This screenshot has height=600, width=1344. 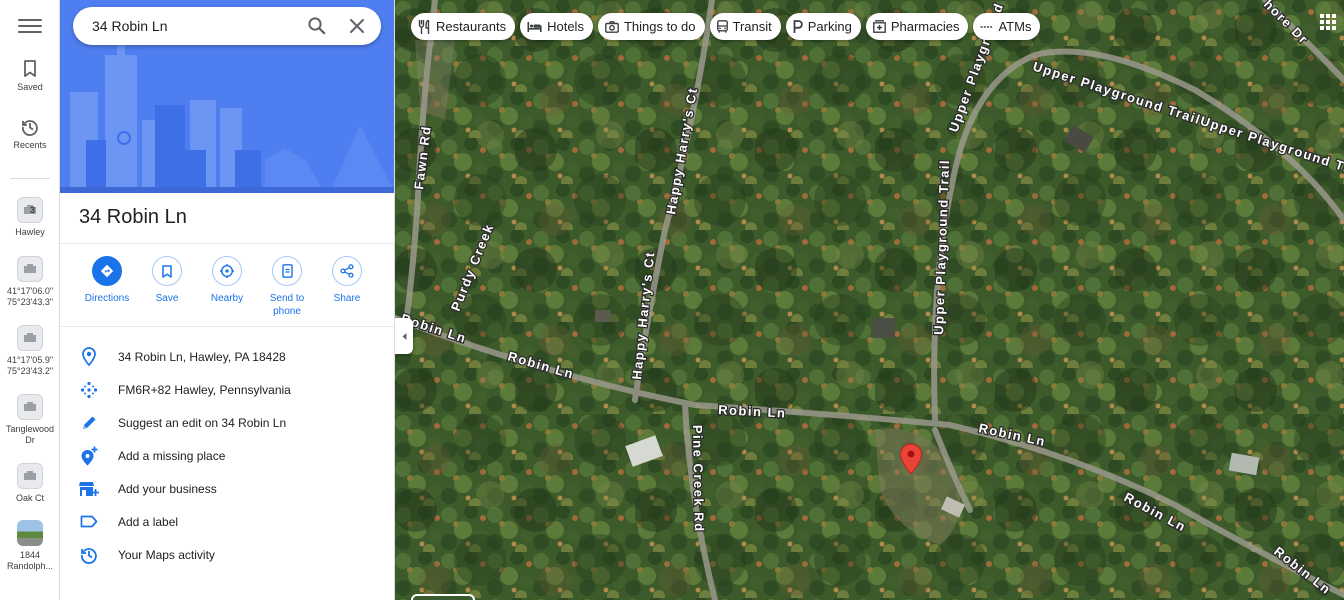 I want to click on recents-label: Recents, so click(x=30, y=145).